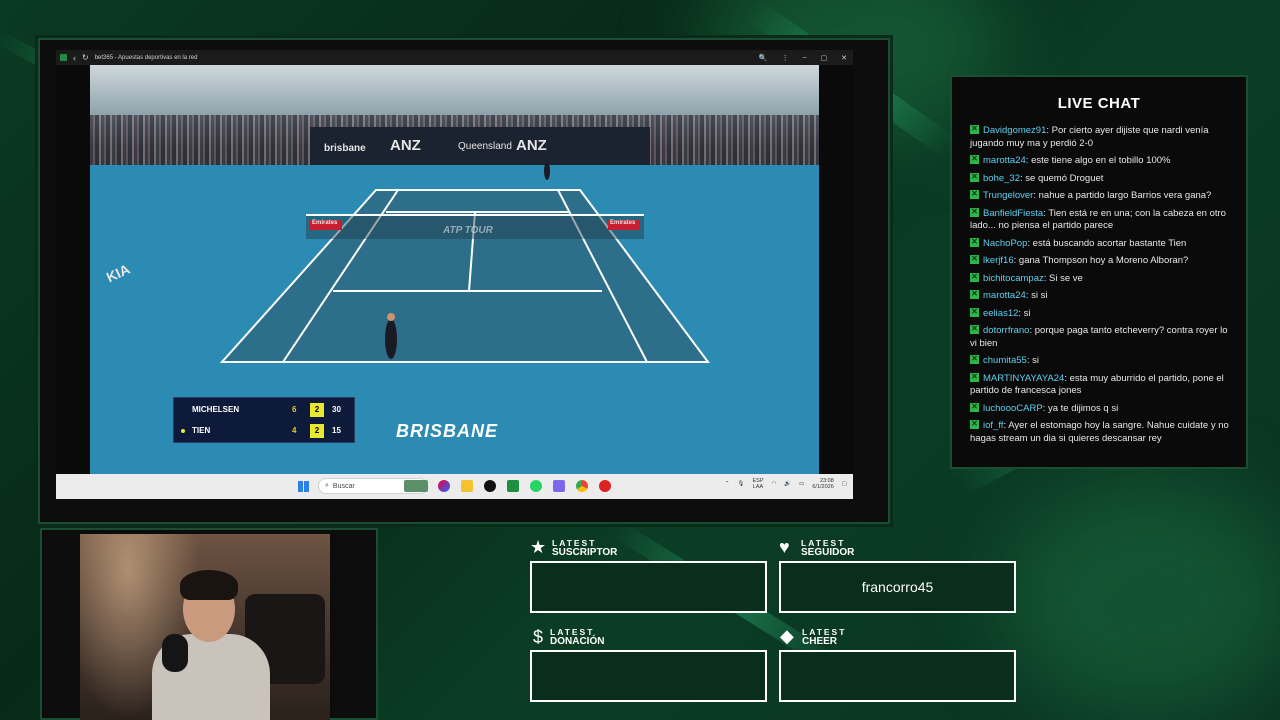 Image resolution: width=1280 pixels, height=720 pixels. I want to click on chat-username: iof_ff, so click(993, 425).